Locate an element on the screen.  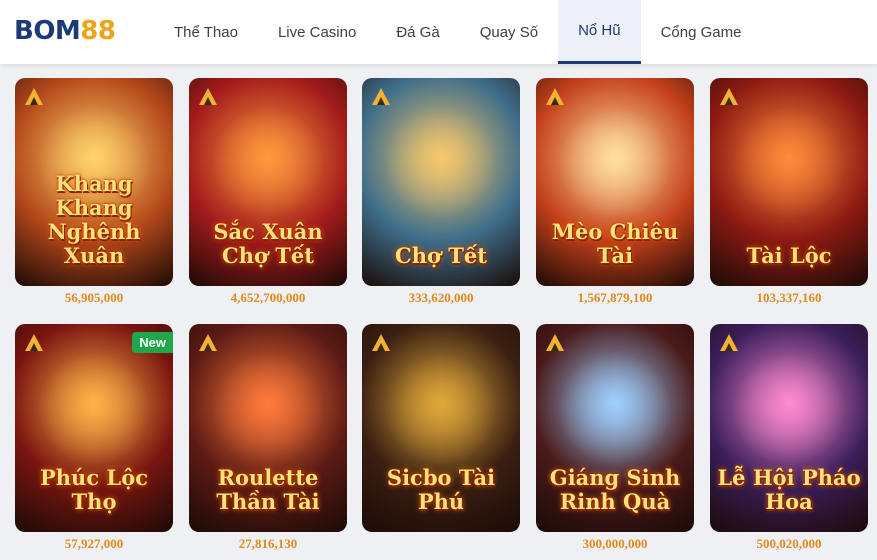
nav-no-hu: Nổ Hũ is located at coordinates (599, 32).